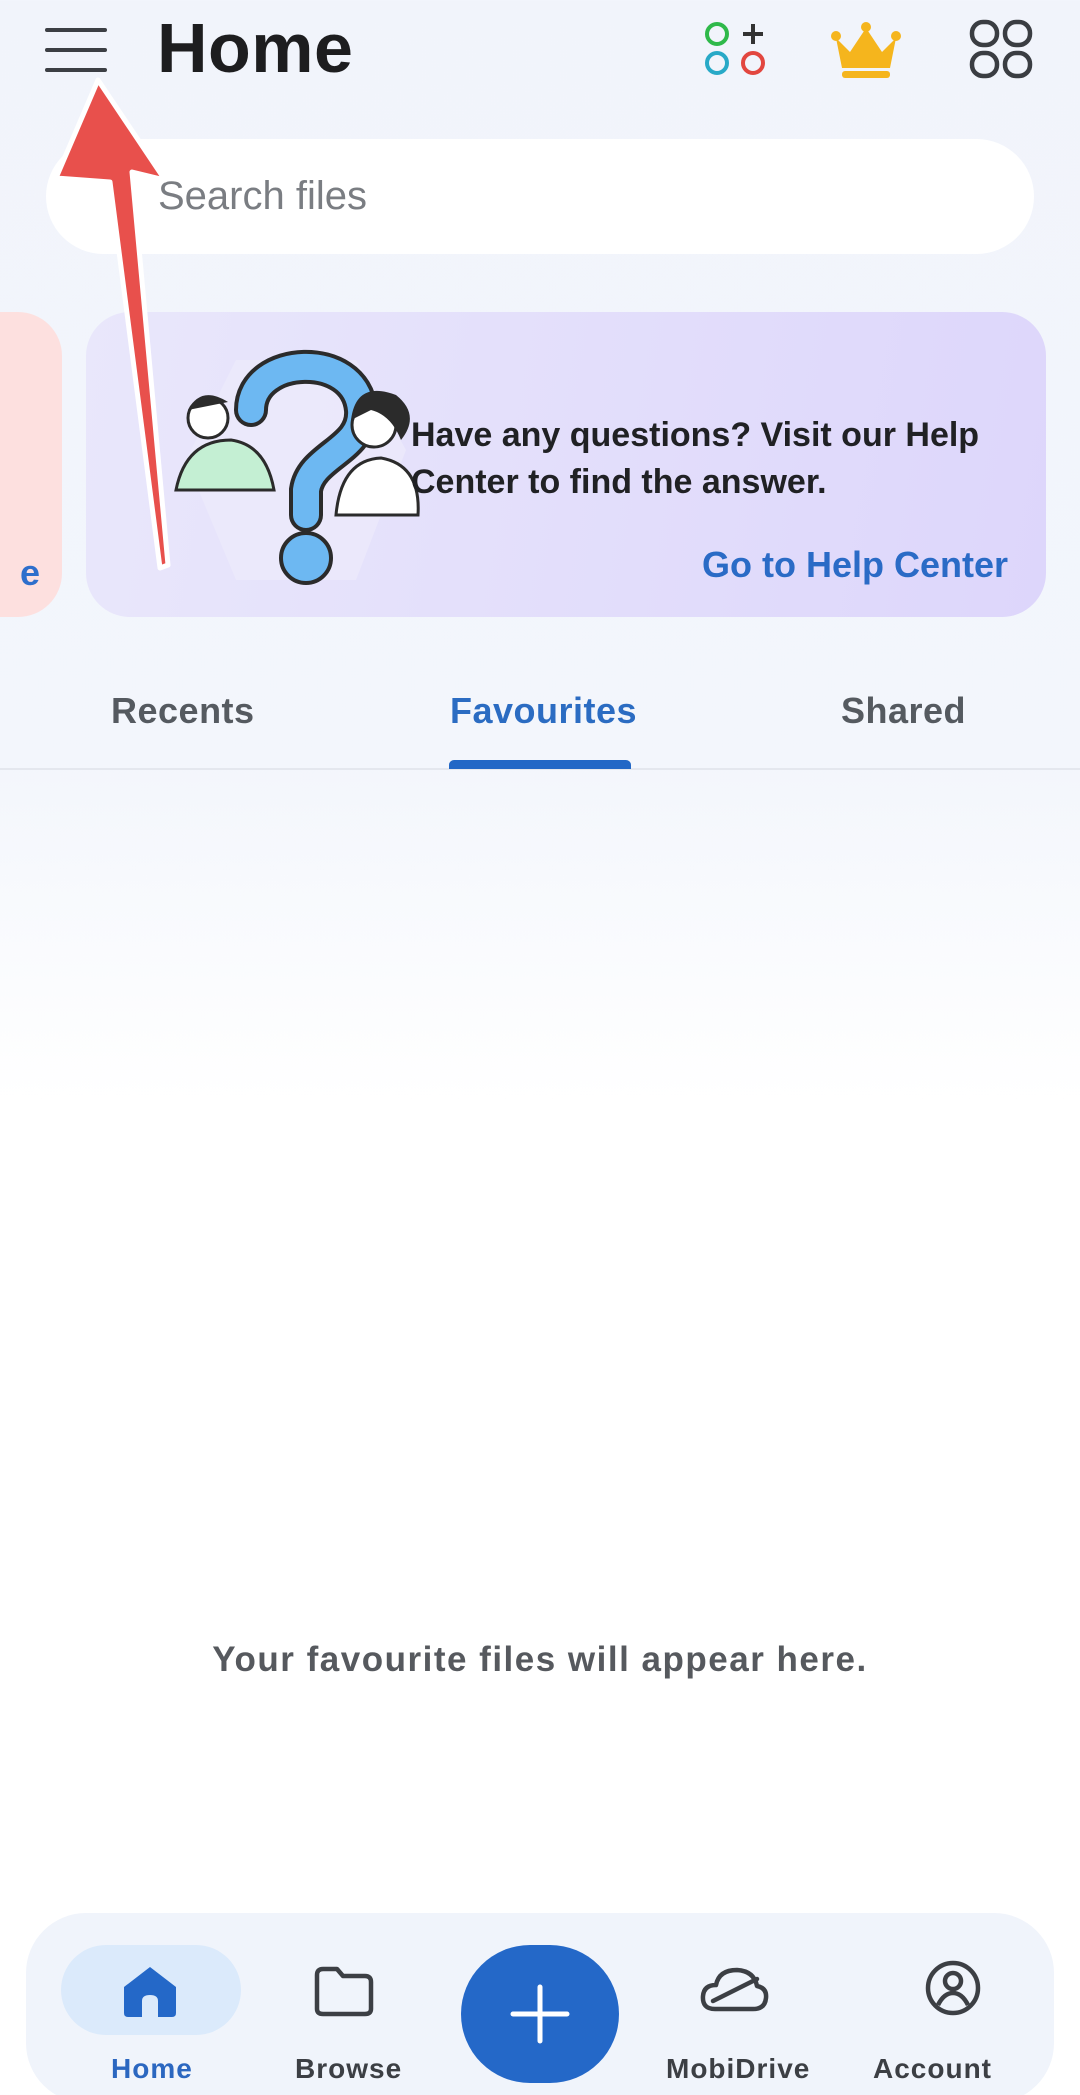 The width and height of the screenshot is (1080, 2095). What do you see at coordinates (543, 711) in the screenshot?
I see `tab-favourites: Favourites` at bounding box center [543, 711].